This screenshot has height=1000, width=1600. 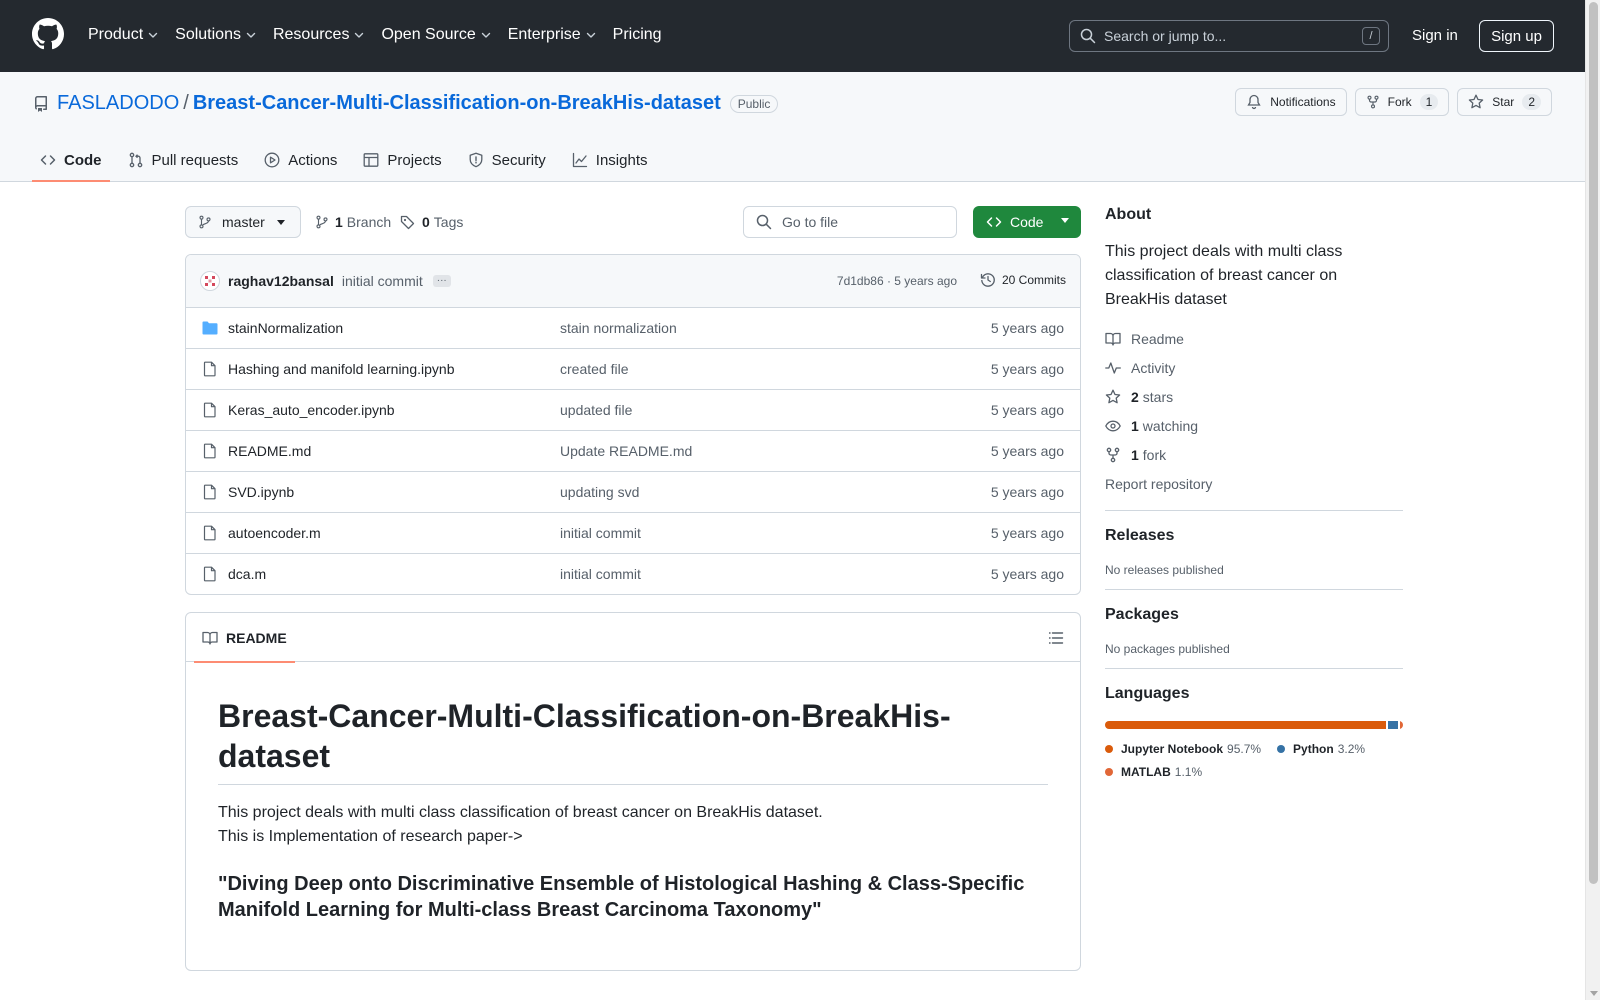 I want to click on file-commit-message-link: updating svd, so click(x=599, y=492).